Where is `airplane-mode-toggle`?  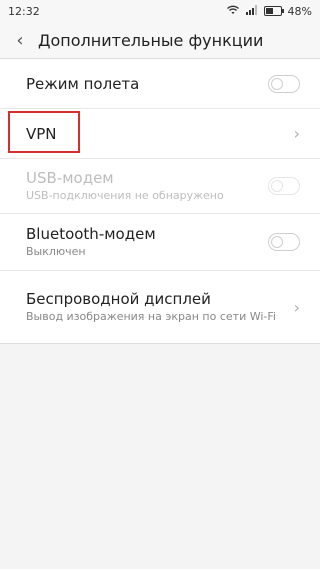 airplane-mode-toggle is located at coordinates (284, 83).